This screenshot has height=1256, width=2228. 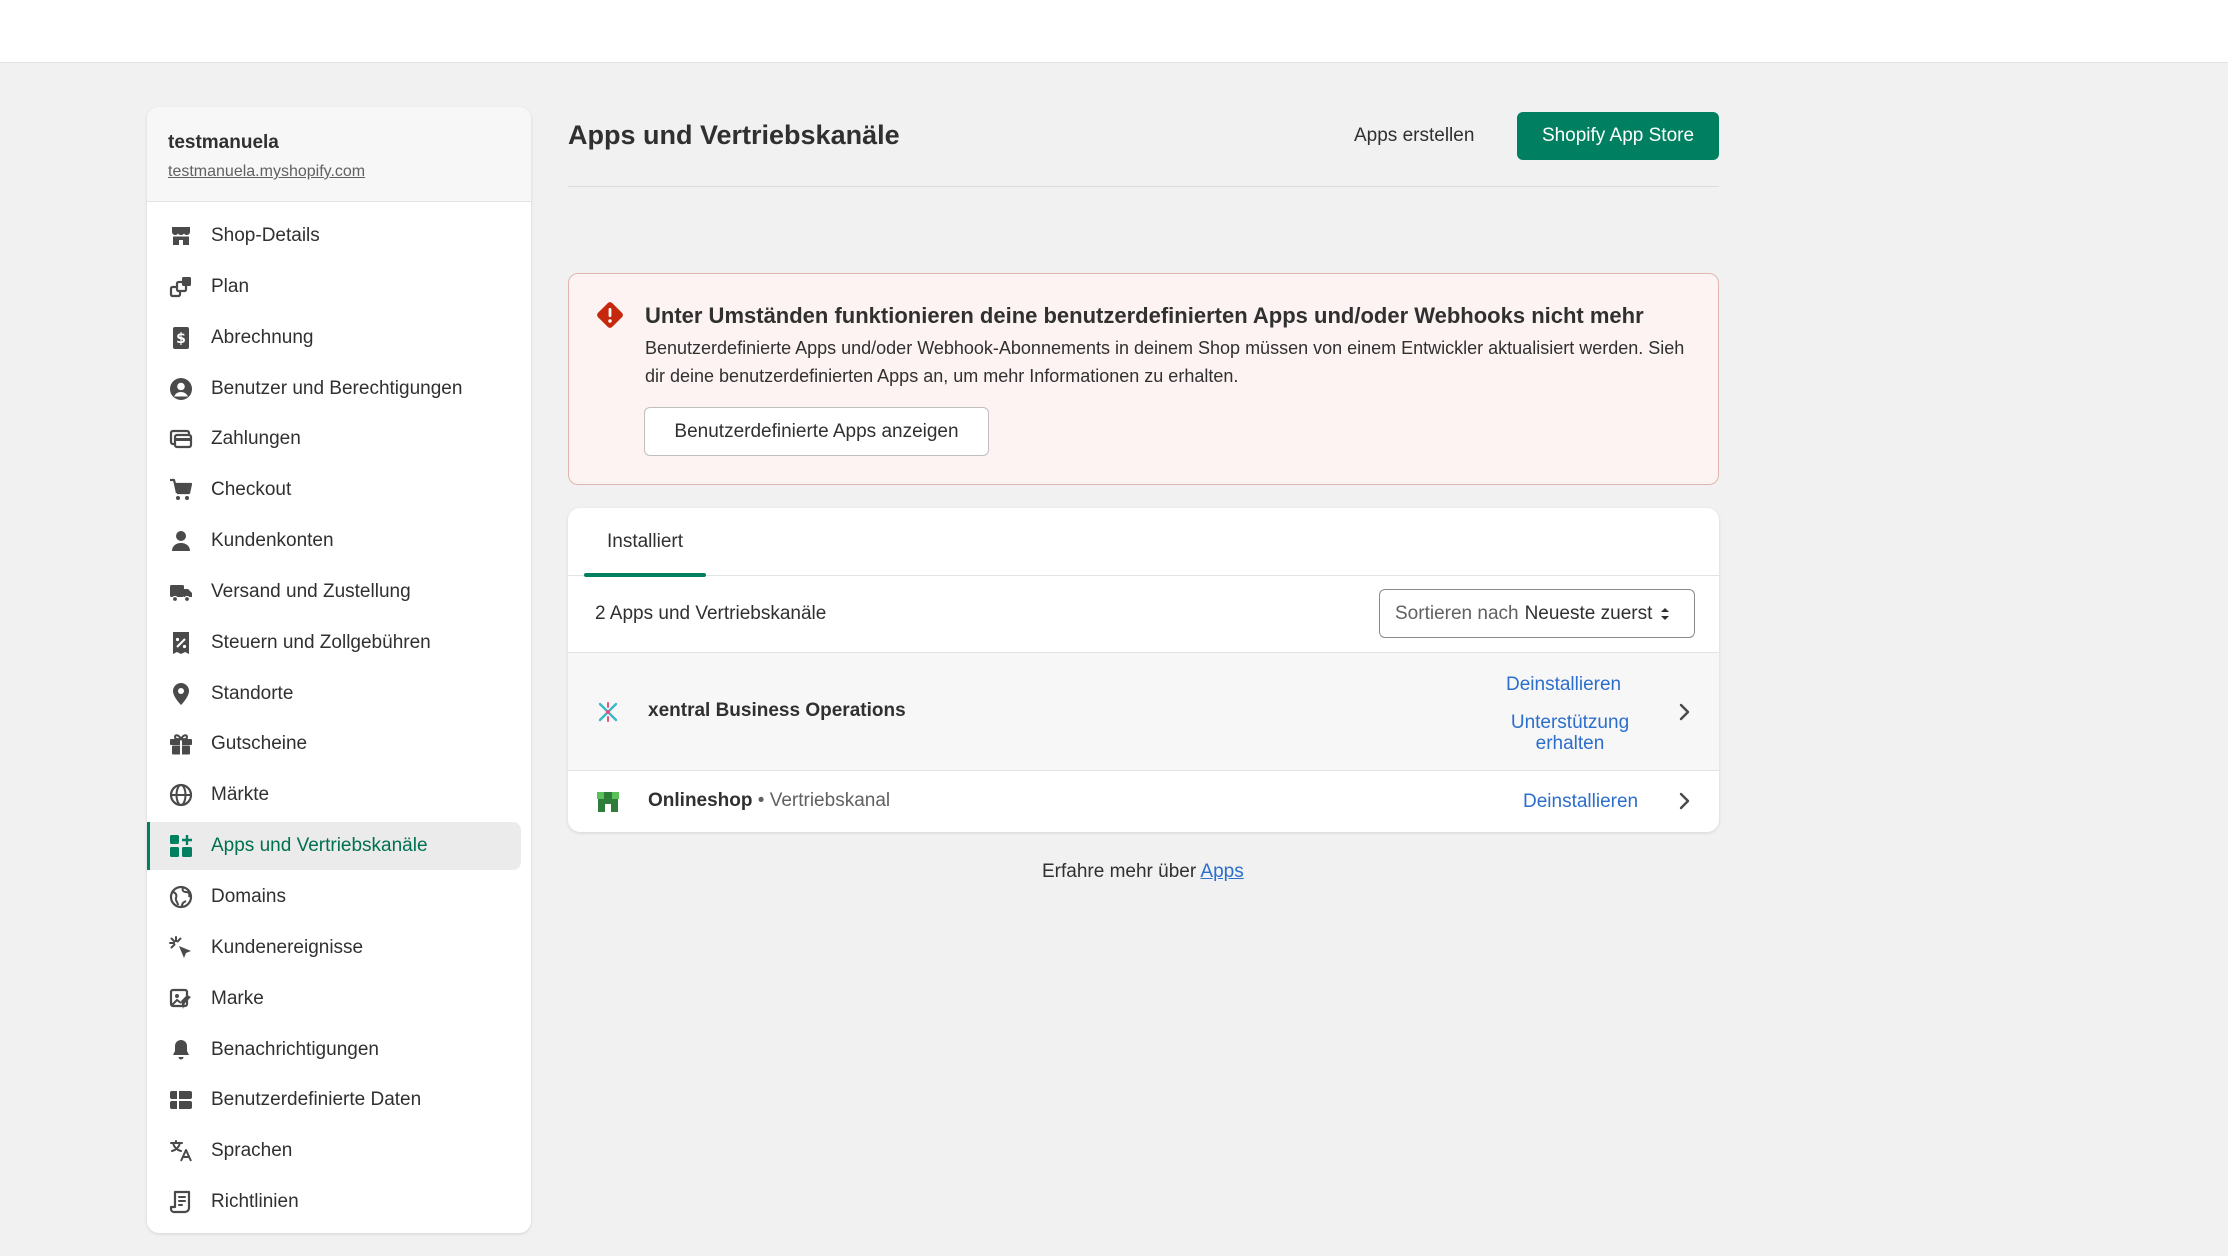 I want to click on sidebar-item-custom-data: Benutzerdefinierte Daten, so click(x=334, y=1100).